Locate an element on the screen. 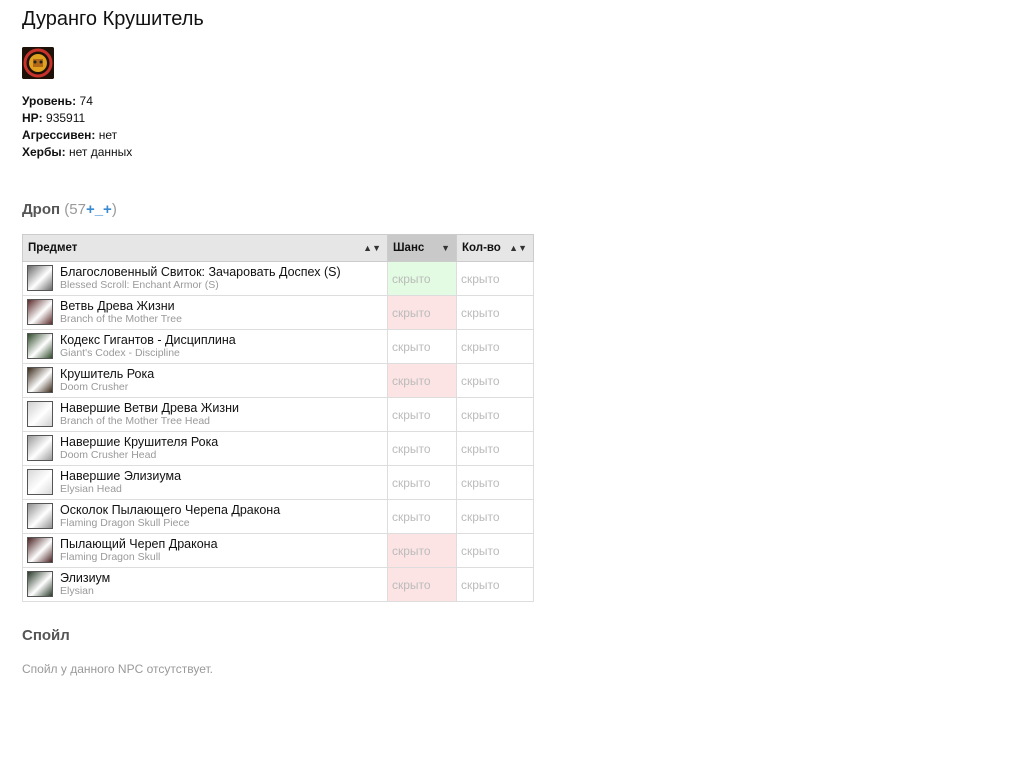 Image resolution: width=1024 pixels, height=768 pixels. drop-title: Дроп is located at coordinates (41, 209).